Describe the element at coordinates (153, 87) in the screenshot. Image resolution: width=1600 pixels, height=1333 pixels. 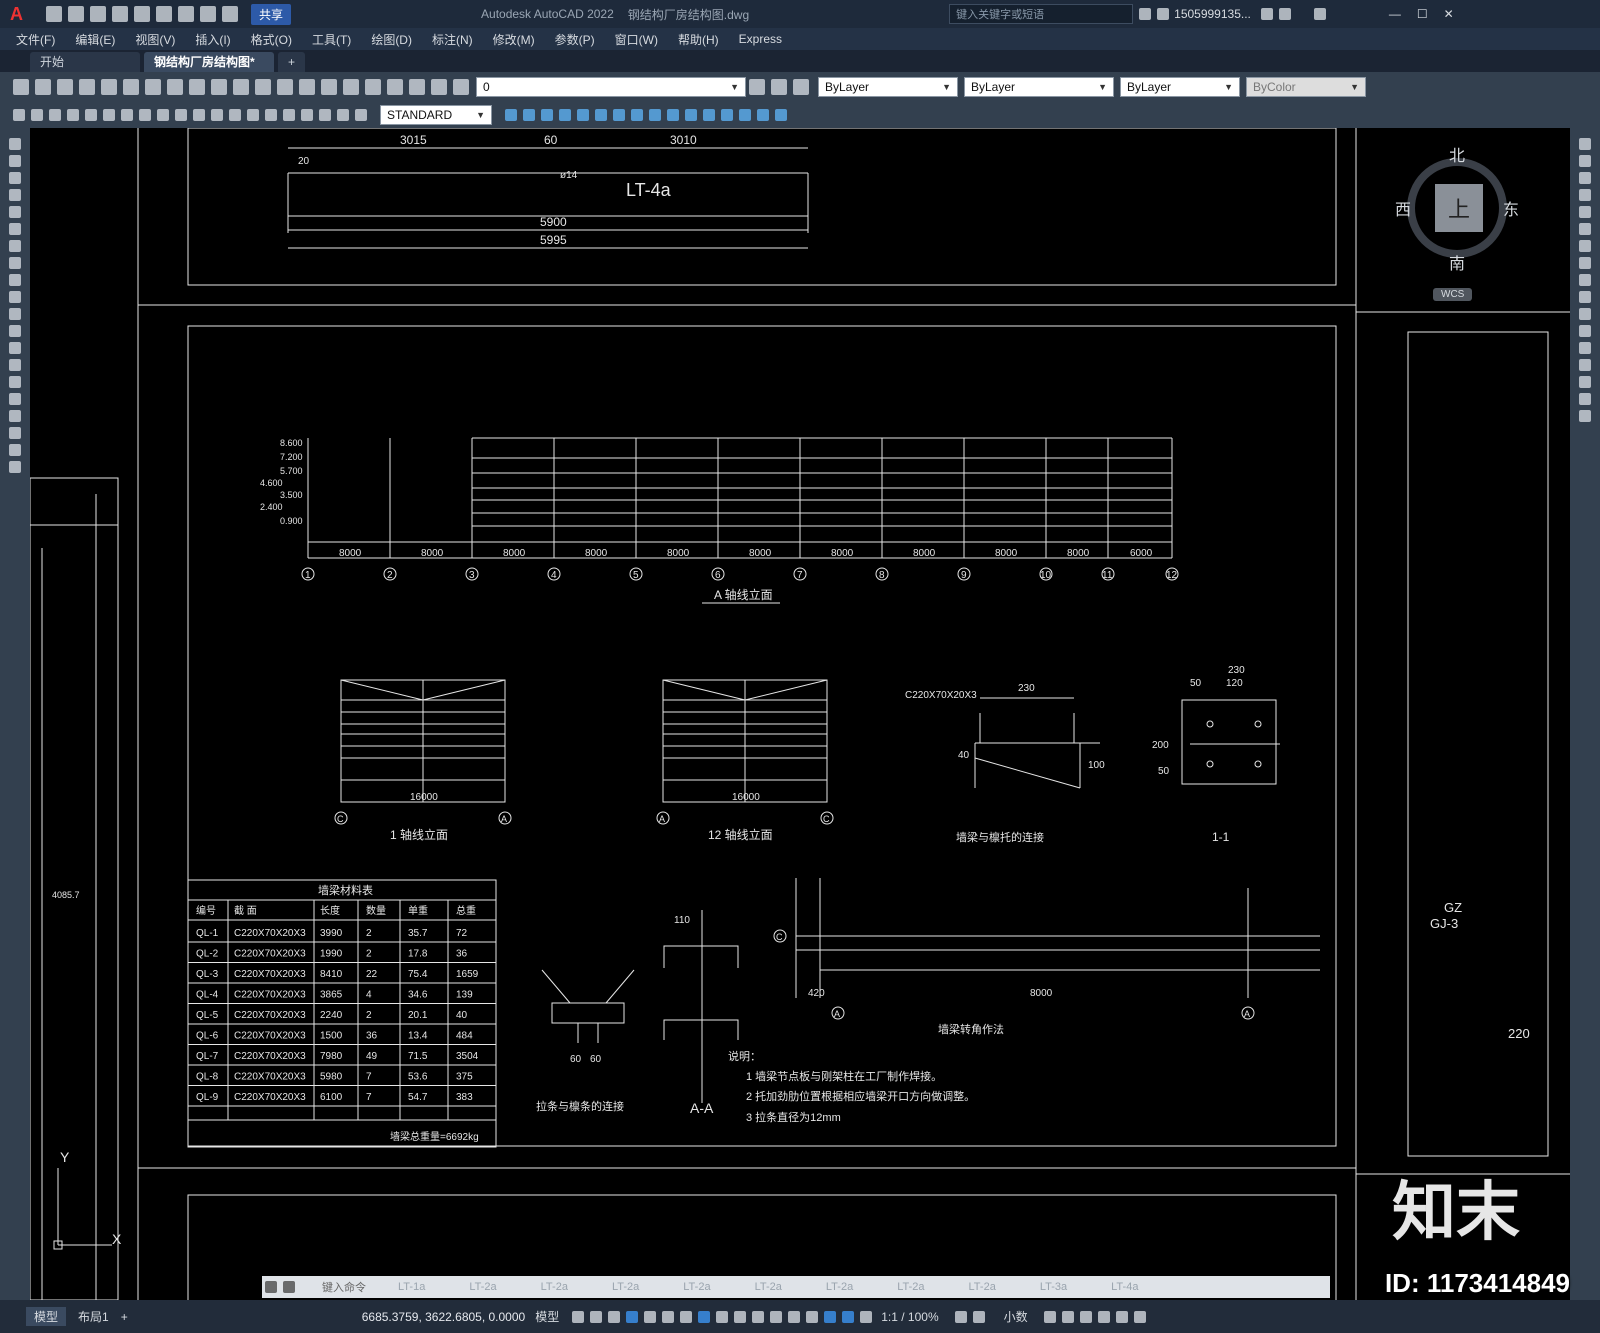
I see `cut-icon` at that location.